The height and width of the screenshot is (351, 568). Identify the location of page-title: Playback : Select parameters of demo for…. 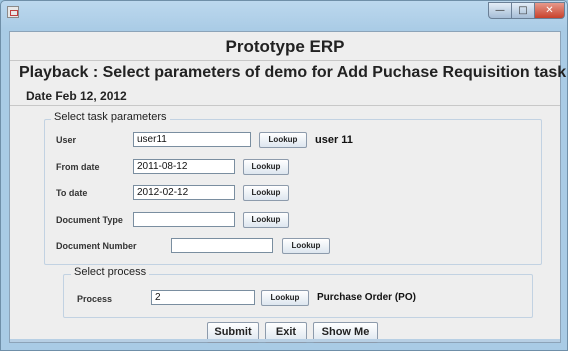
(293, 72).